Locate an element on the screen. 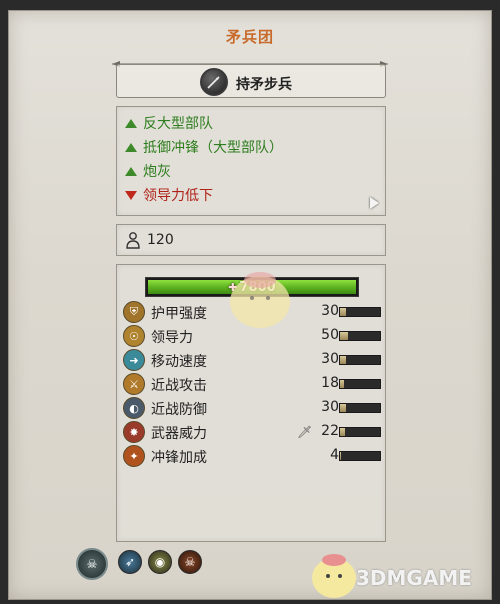 This screenshot has height=604, width=500. expand-arrow-icon is located at coordinates (374, 203).